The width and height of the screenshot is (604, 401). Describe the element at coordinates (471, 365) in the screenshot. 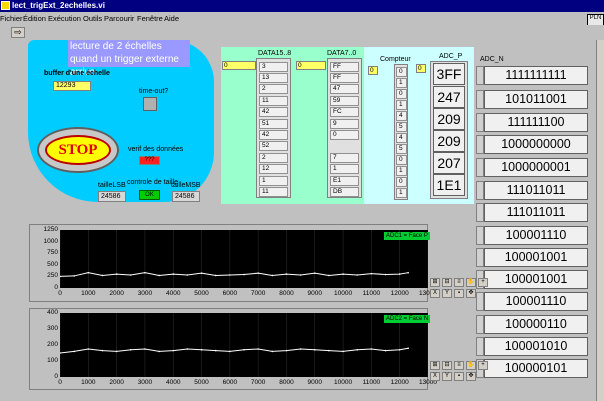

I see `graph2-hand-icon: ✋` at that location.